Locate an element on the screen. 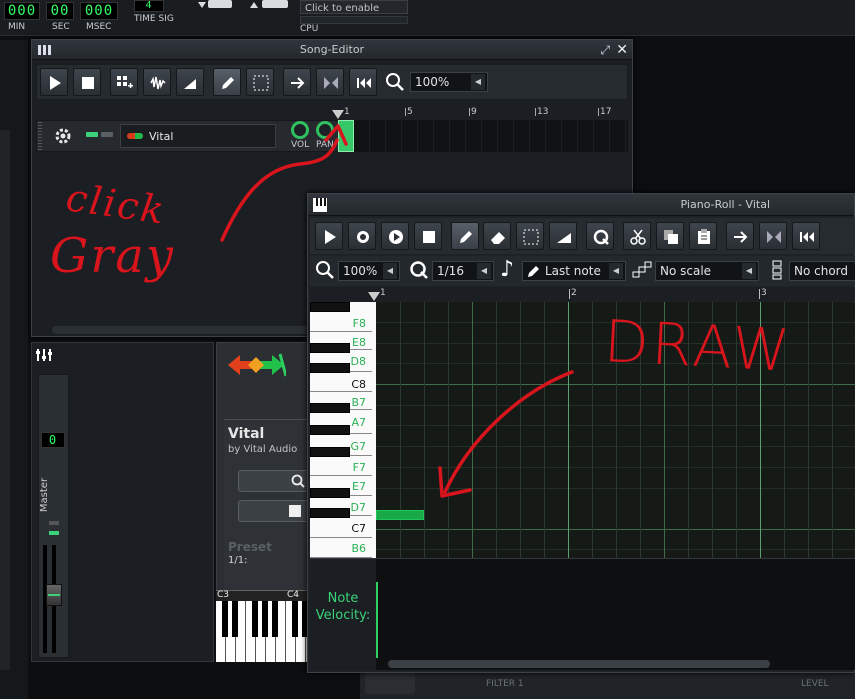  chord-select: No chord is located at coordinates (822, 271).